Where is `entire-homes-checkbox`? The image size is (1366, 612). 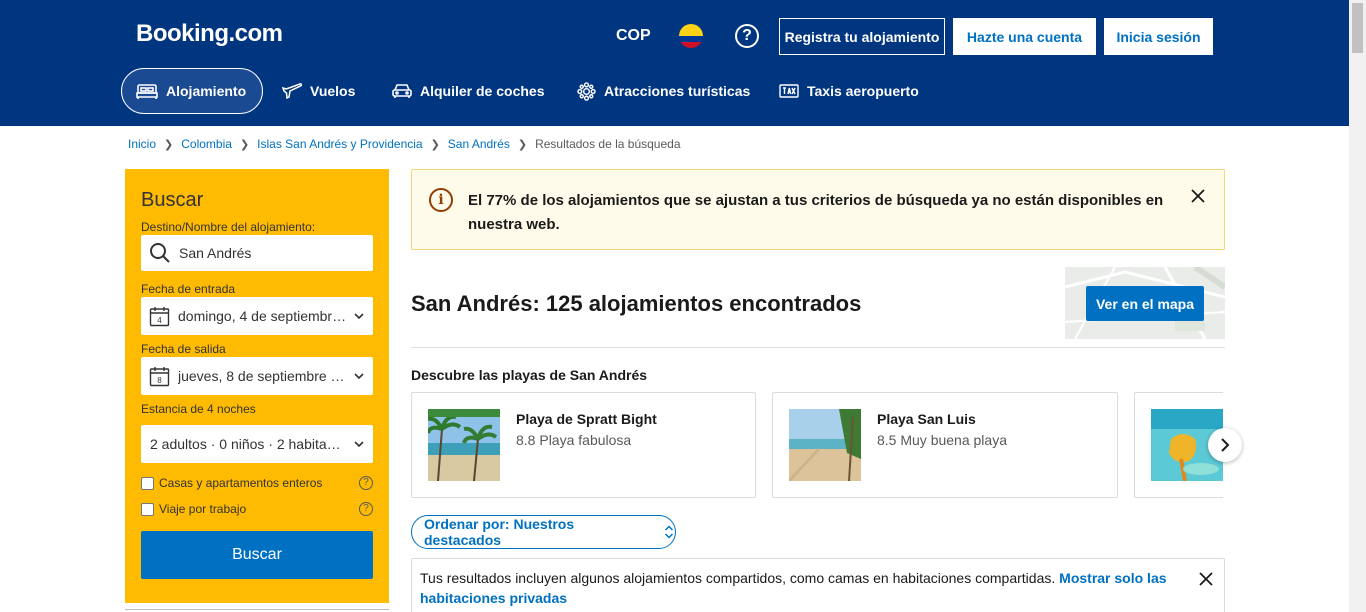
entire-homes-checkbox is located at coordinates (147, 483).